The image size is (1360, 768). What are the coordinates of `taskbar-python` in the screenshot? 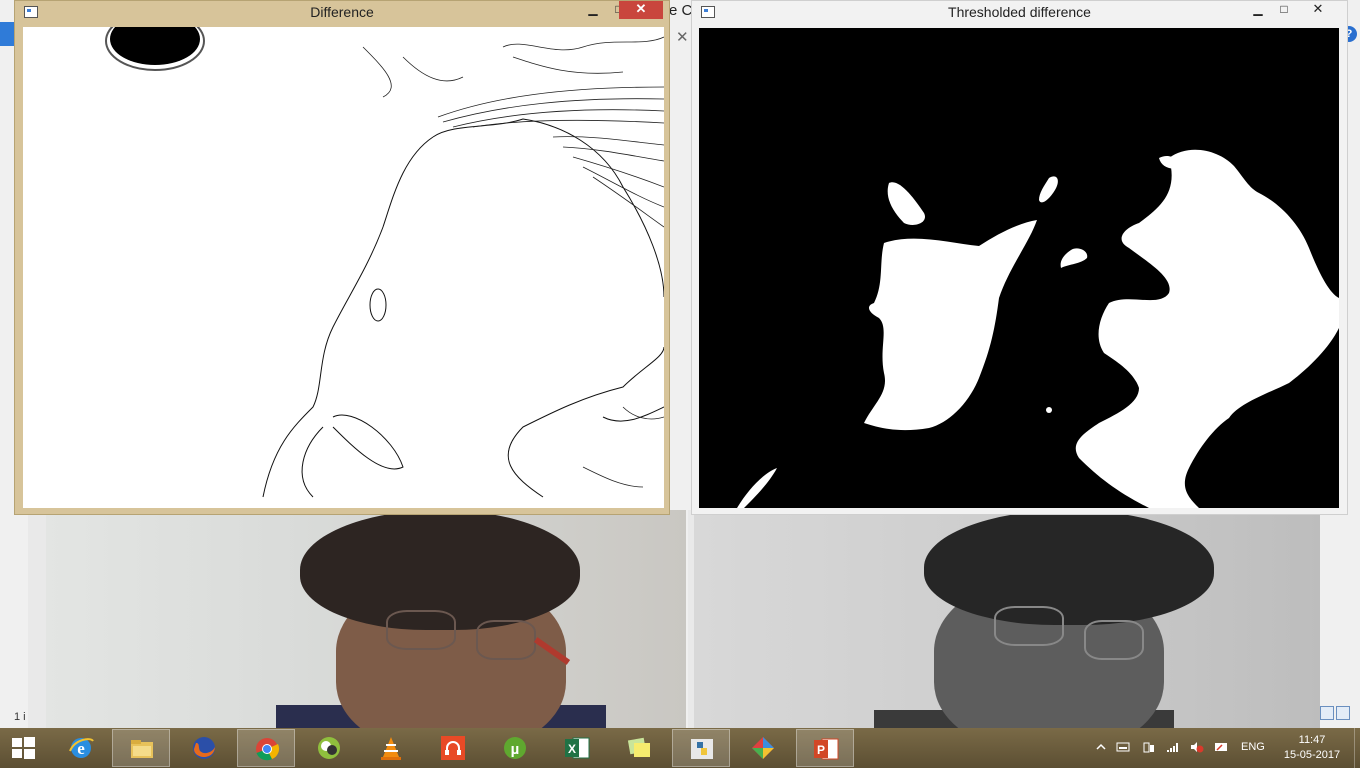 It's located at (701, 748).